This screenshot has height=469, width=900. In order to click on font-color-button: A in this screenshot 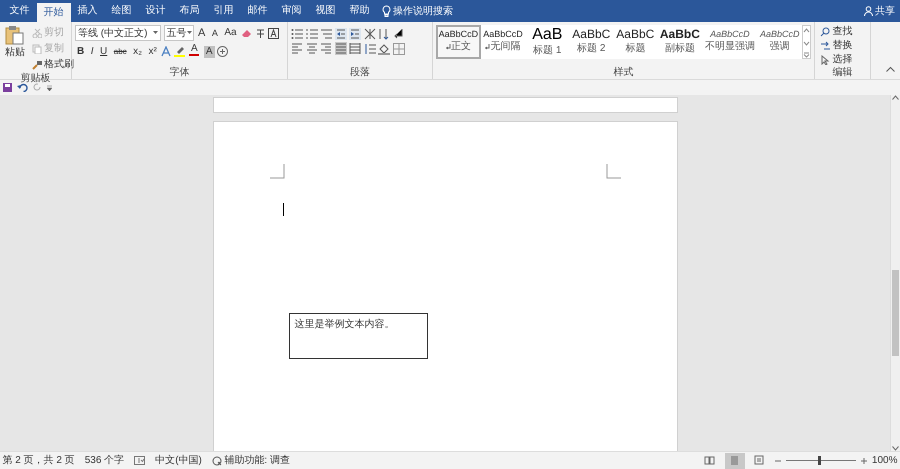, I will do `click(194, 52)`.